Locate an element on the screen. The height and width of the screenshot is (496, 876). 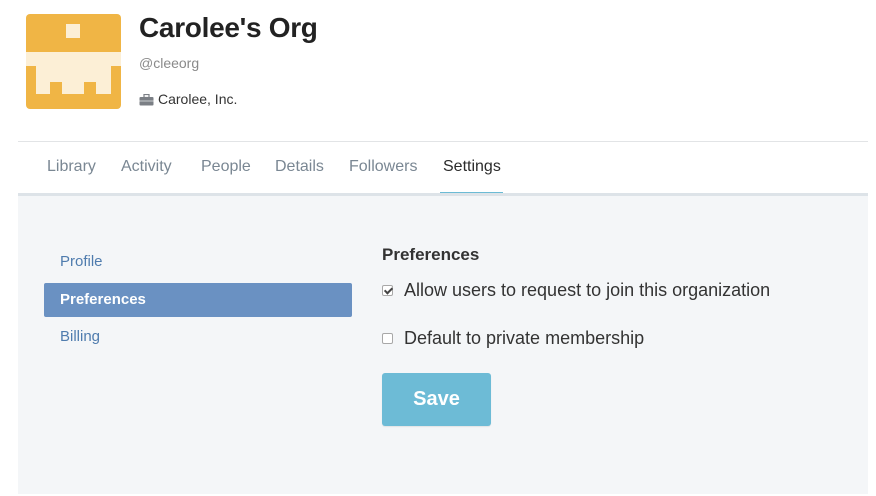
private-membership-option: Default to private membership is located at coordinates (513, 338).